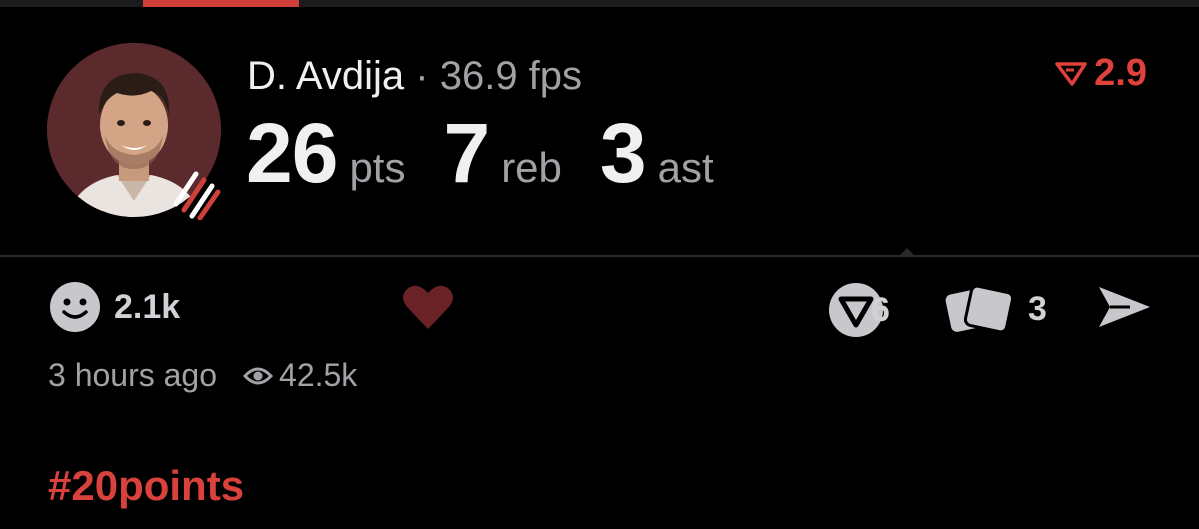  I want to click on smiley-icon, so click(75, 307).